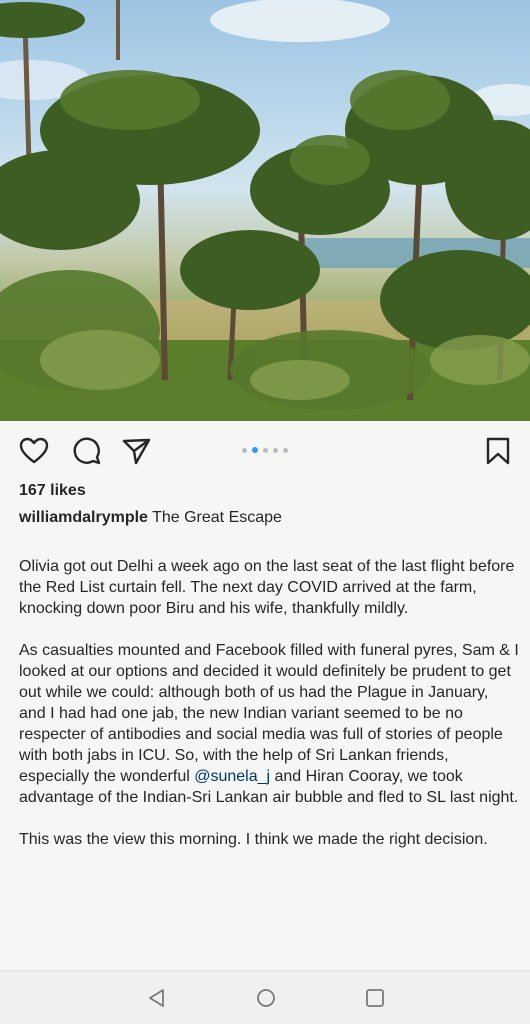 This screenshot has width=530, height=1024. I want to click on heart-icon, so click(34, 450).